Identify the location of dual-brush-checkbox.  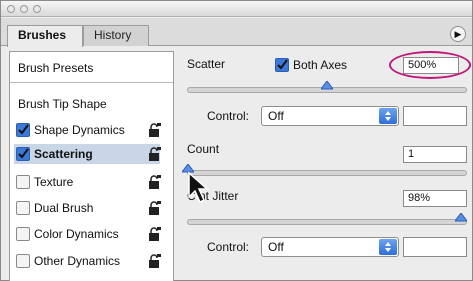
(23, 208).